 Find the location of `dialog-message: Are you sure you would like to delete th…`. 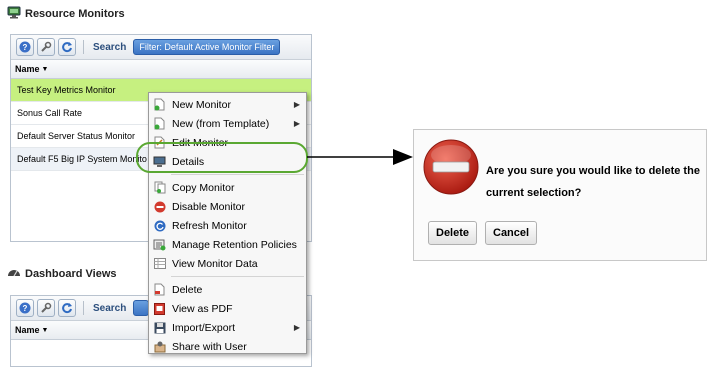

dialog-message: Are you sure you would like to delete th… is located at coordinates (593, 182).